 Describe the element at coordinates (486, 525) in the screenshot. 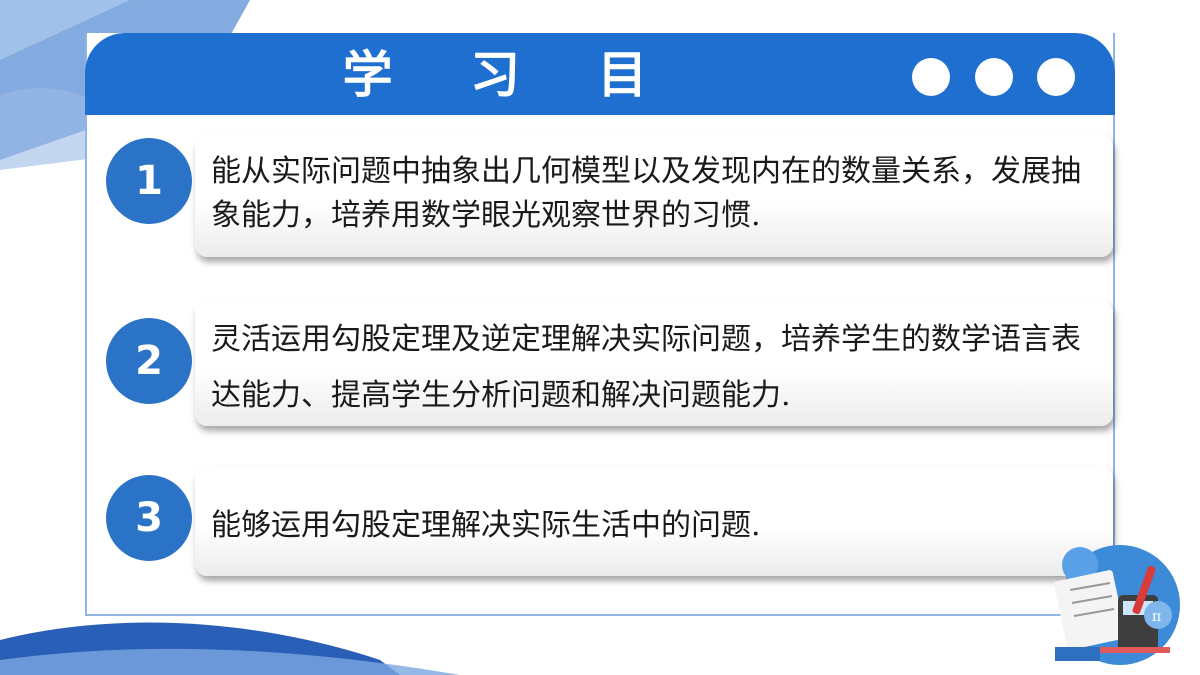

I see `objective-text-3: 能够运用勾股定理解决实际生活中的问题.` at that location.